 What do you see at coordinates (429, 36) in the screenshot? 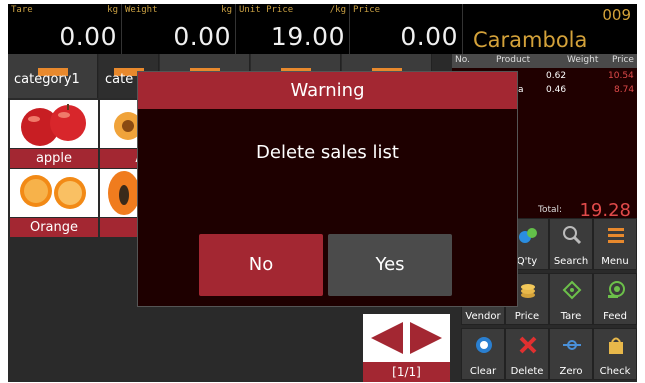
I see `price-value: 0.00` at bounding box center [429, 36].